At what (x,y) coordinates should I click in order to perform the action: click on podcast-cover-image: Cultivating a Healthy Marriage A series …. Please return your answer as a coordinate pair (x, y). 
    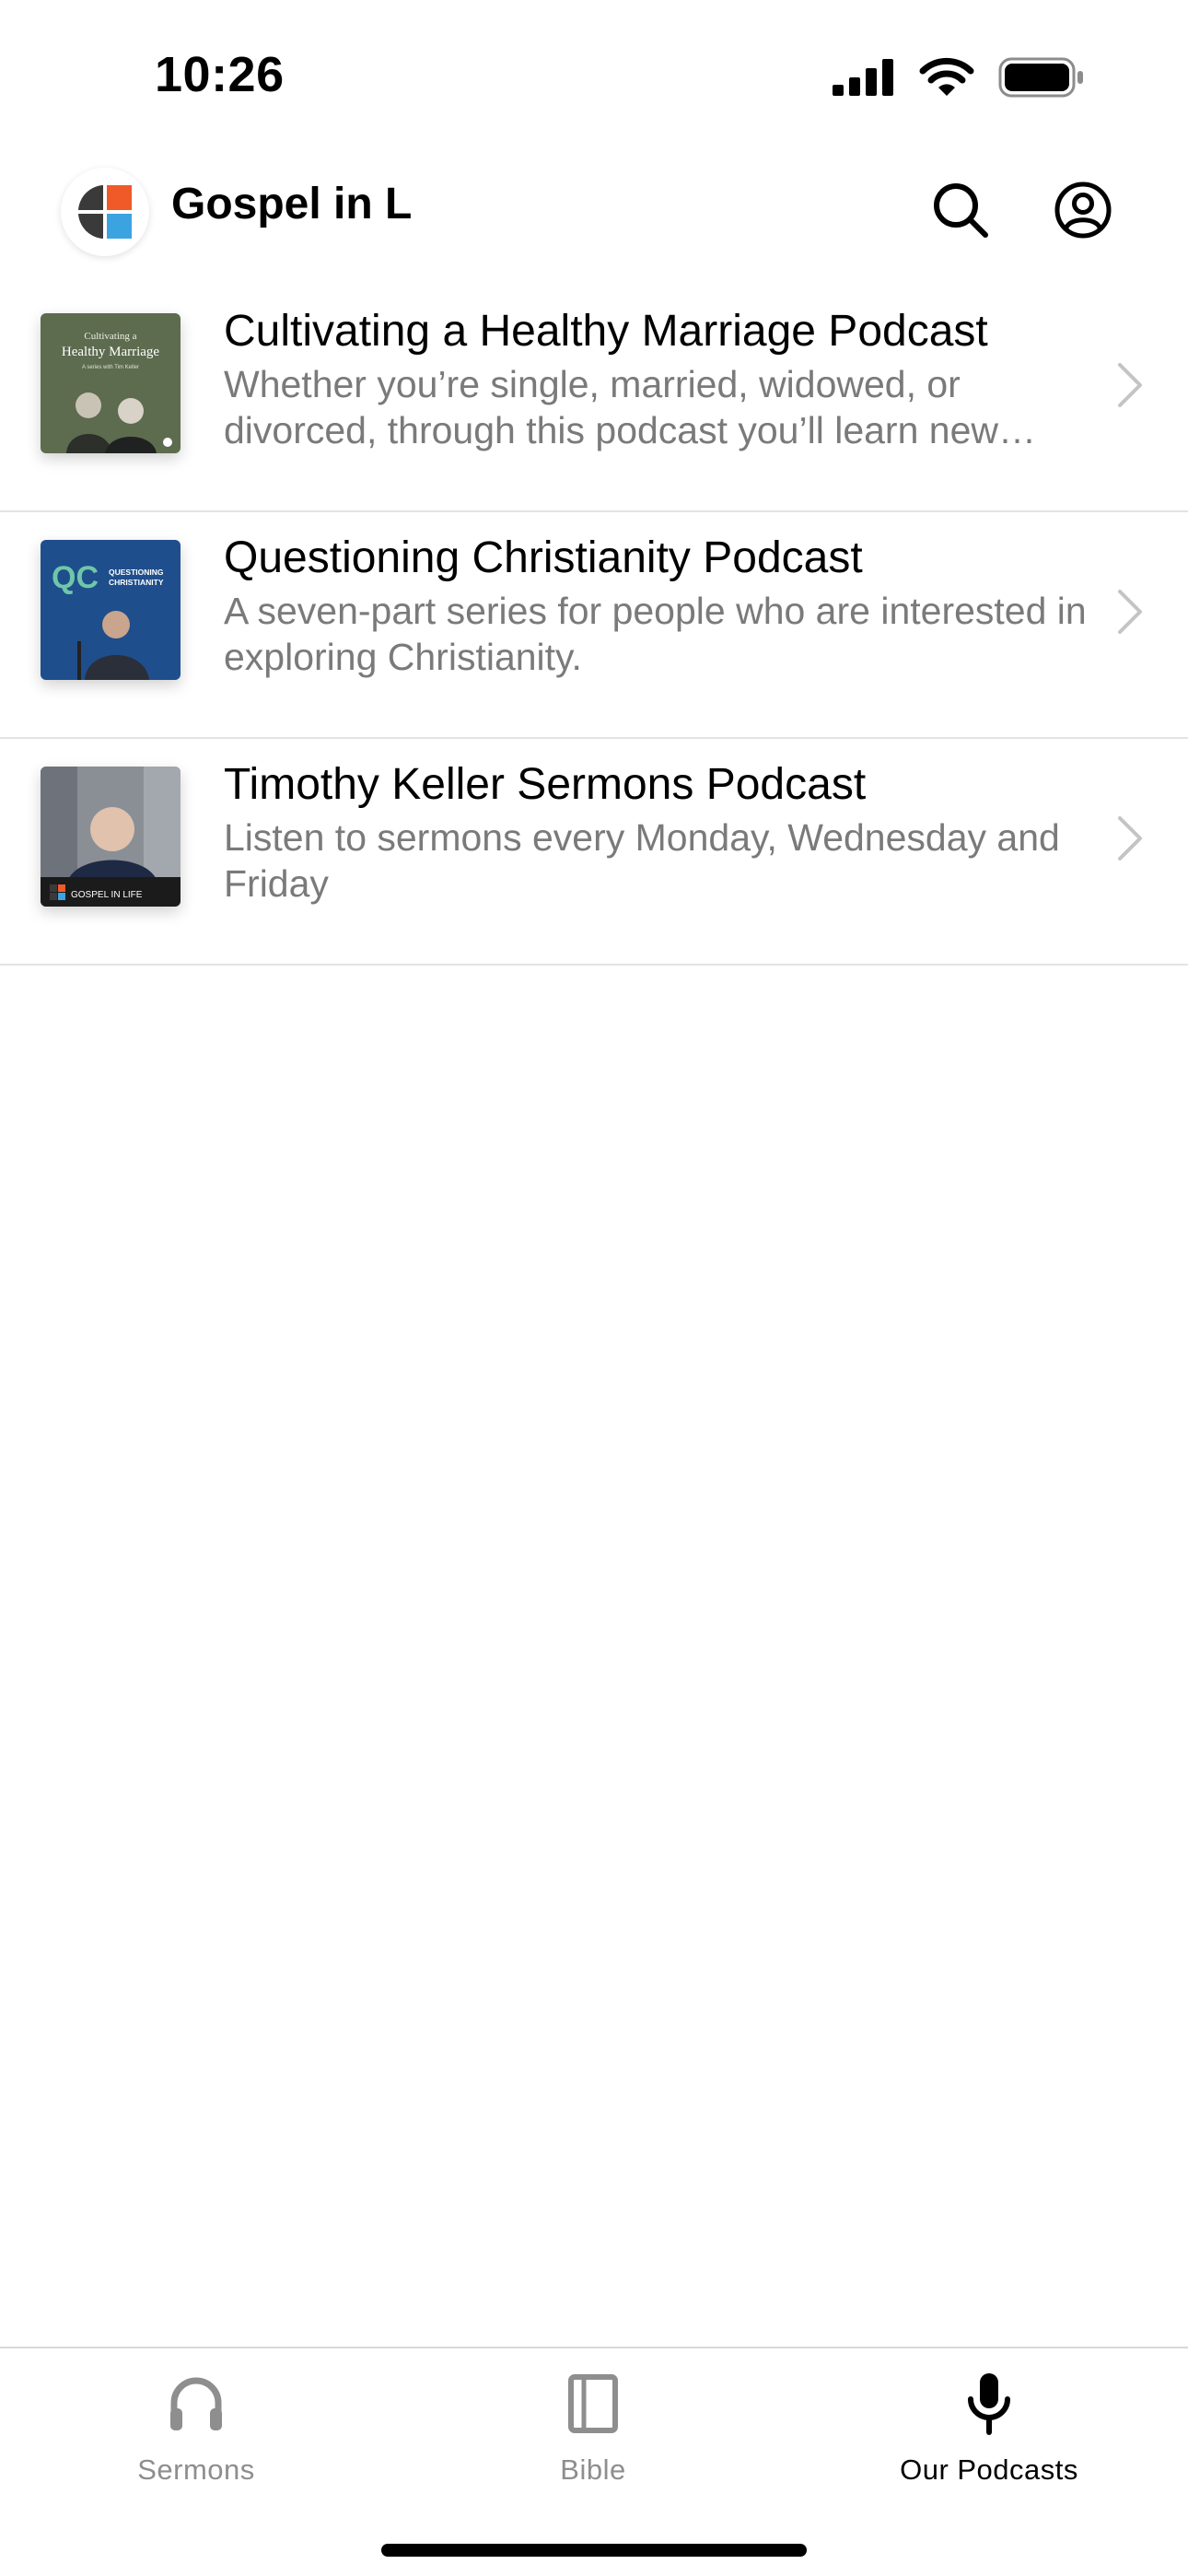
    Looking at the image, I should click on (111, 383).